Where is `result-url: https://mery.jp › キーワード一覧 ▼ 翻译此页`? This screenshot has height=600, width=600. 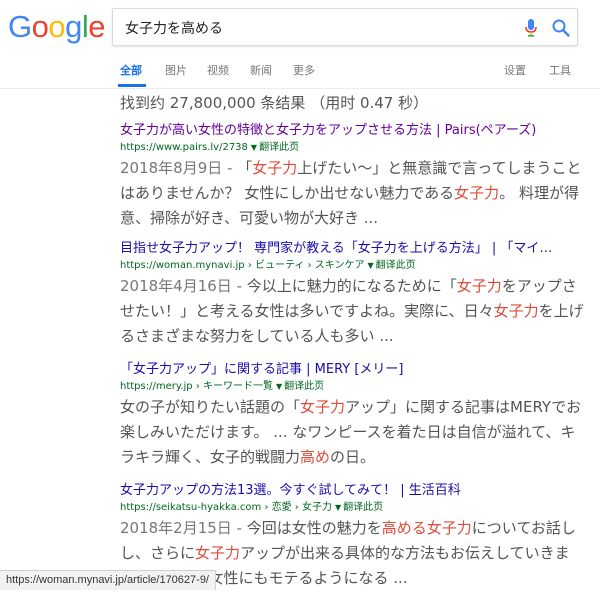
result-url: https://mery.jp › キーワード一覧 ▼ 翻译此页 is located at coordinates (222, 386).